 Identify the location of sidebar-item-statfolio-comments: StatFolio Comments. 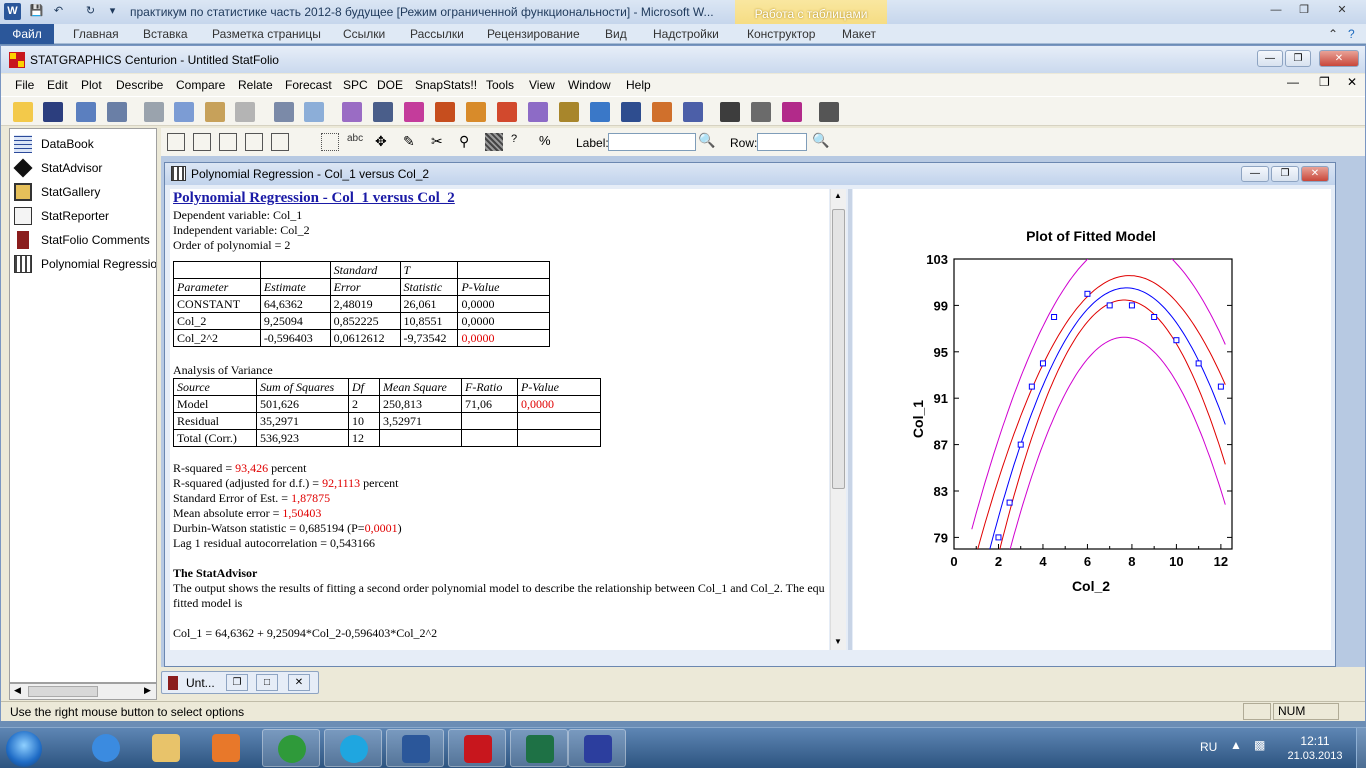
(84, 240).